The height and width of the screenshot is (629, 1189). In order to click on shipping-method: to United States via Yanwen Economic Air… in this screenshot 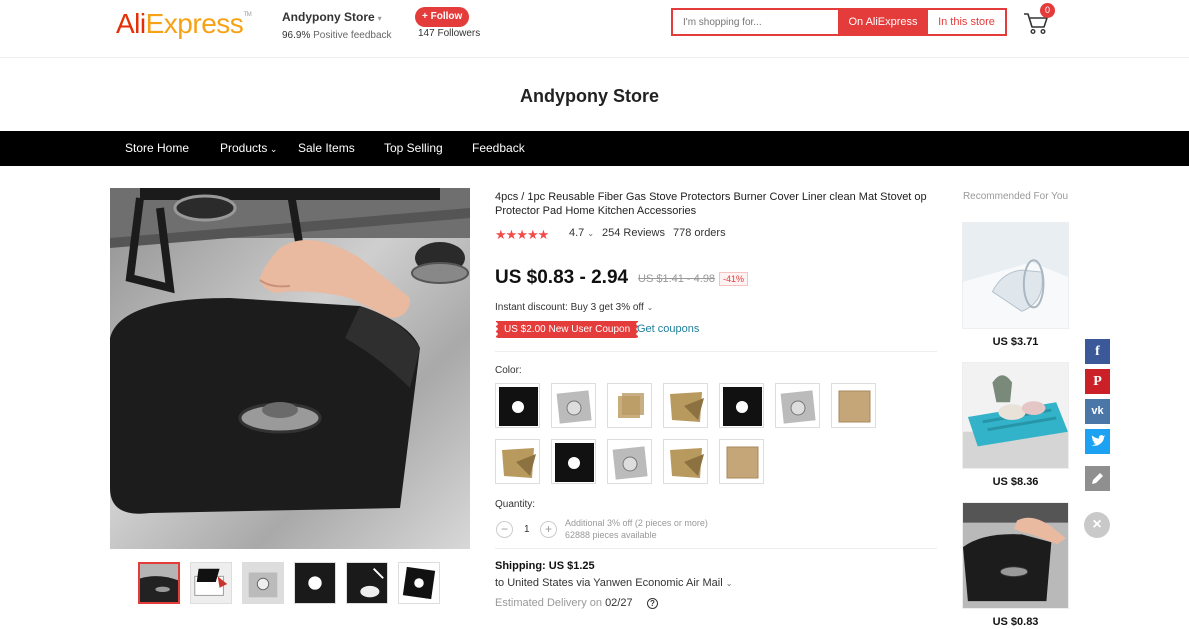, I will do `click(613, 583)`.